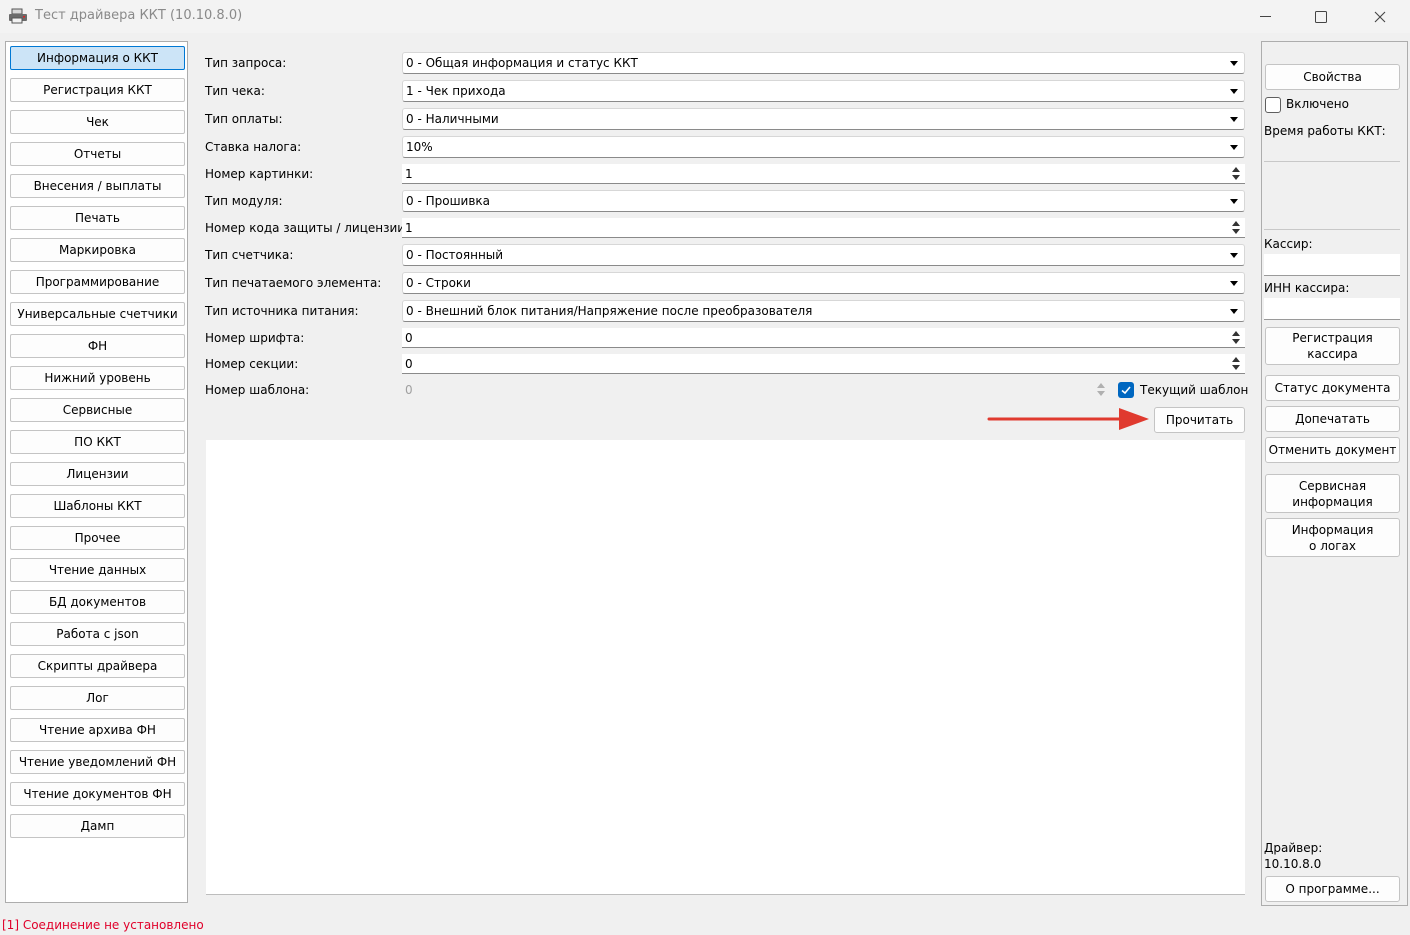  What do you see at coordinates (823, 283) in the screenshot?
I see `print-element-select: 0 - Строки` at bounding box center [823, 283].